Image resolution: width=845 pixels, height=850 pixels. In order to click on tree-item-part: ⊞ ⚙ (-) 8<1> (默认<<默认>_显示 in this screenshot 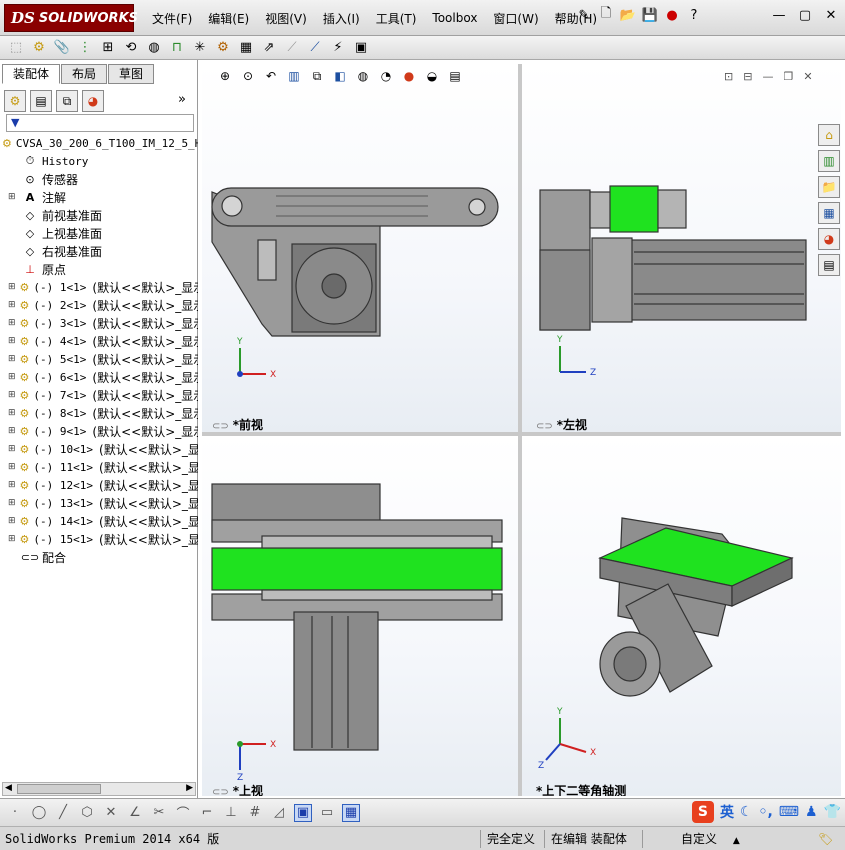, I will do `click(99, 413)`.